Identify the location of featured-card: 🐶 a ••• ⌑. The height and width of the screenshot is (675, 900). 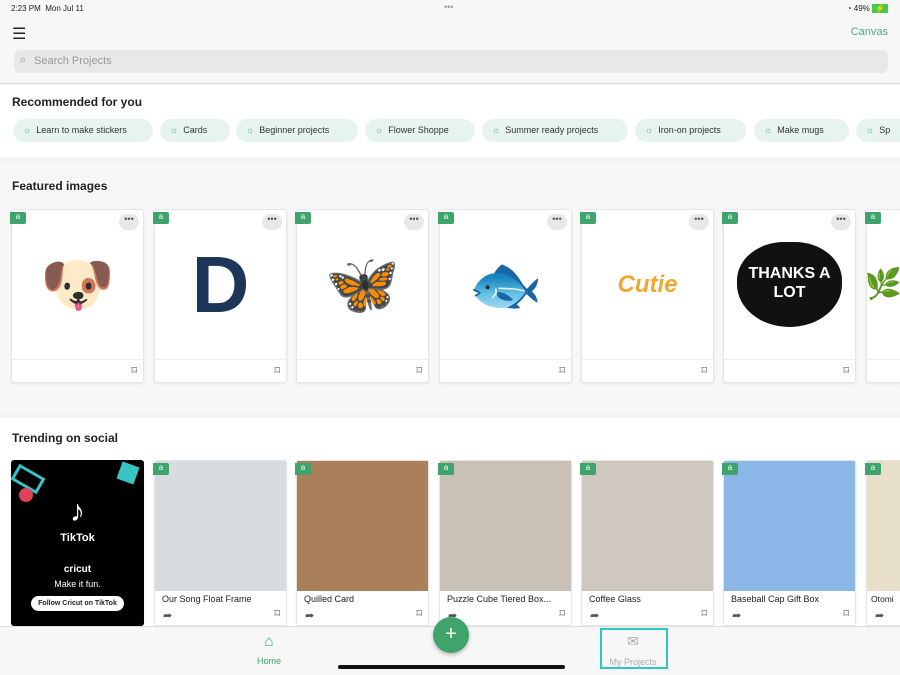
(77, 296).